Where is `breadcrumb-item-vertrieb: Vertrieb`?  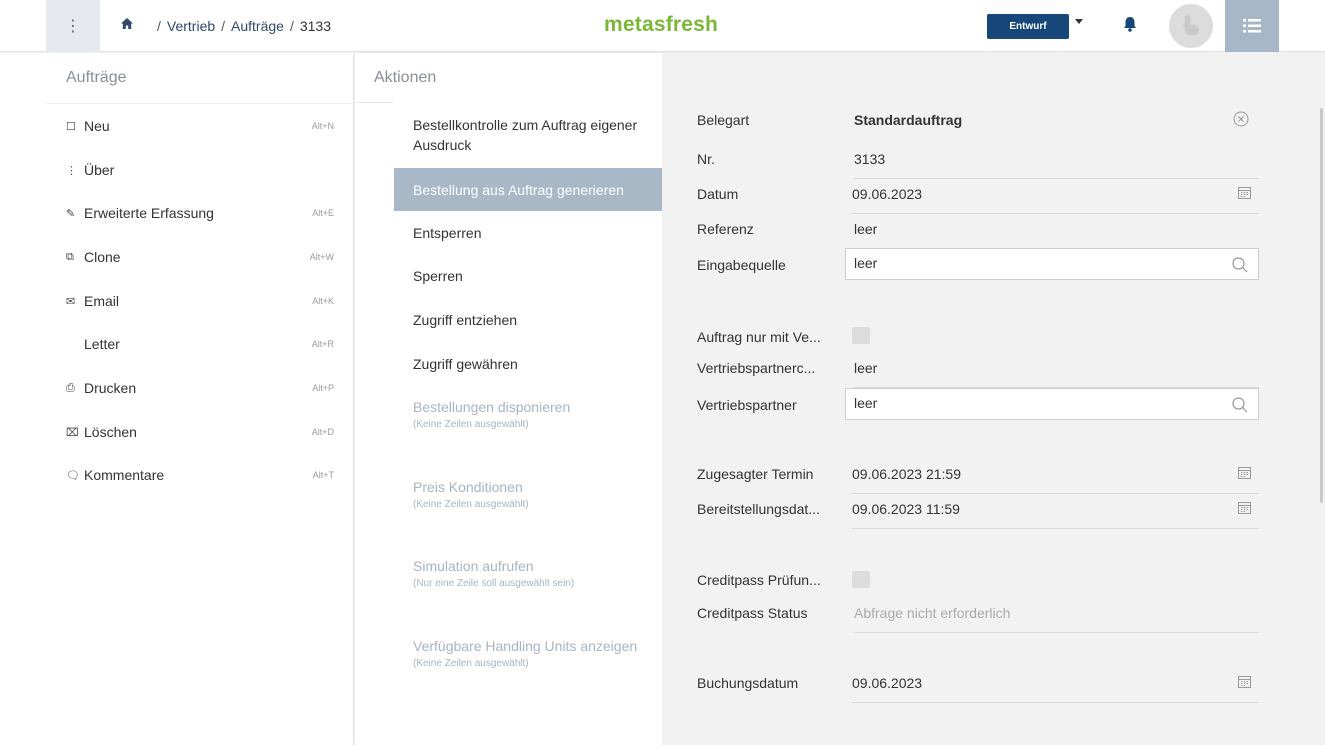
breadcrumb-item-vertrieb: Vertrieb is located at coordinates (191, 26).